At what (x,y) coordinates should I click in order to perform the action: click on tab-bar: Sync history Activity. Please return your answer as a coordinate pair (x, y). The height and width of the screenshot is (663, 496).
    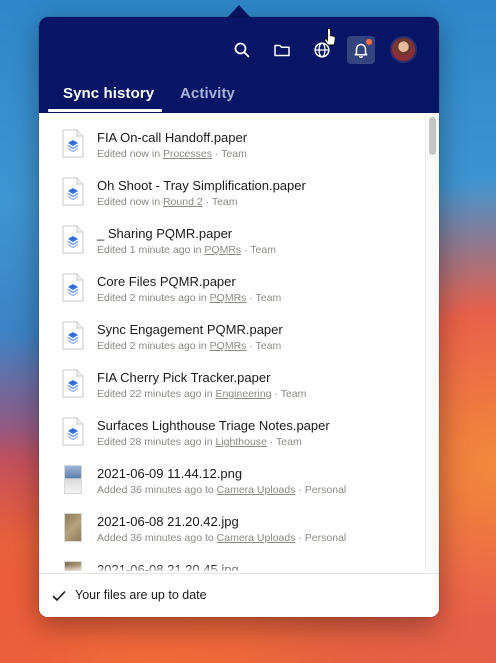
    Looking at the image, I should click on (239, 96).